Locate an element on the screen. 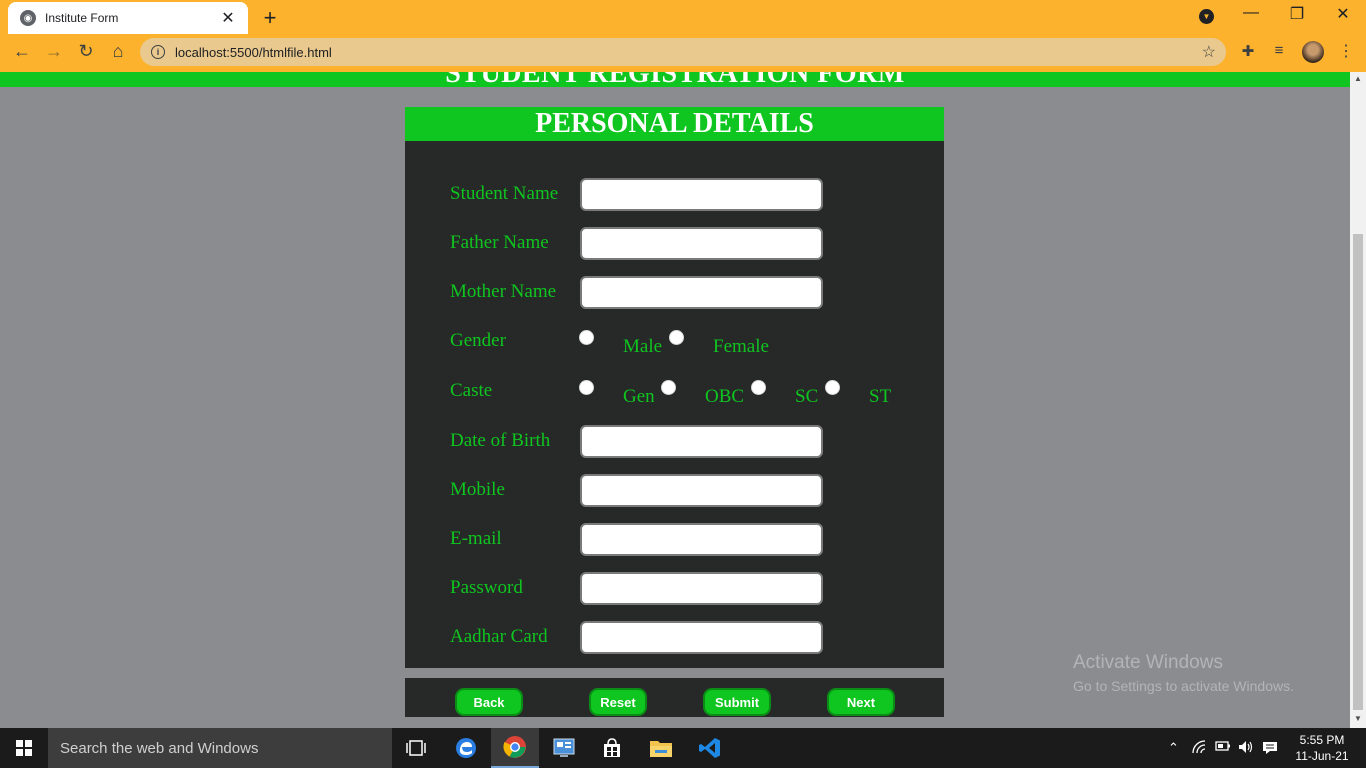 The image size is (1366, 768). gender-female-label: Female is located at coordinates (741, 346).